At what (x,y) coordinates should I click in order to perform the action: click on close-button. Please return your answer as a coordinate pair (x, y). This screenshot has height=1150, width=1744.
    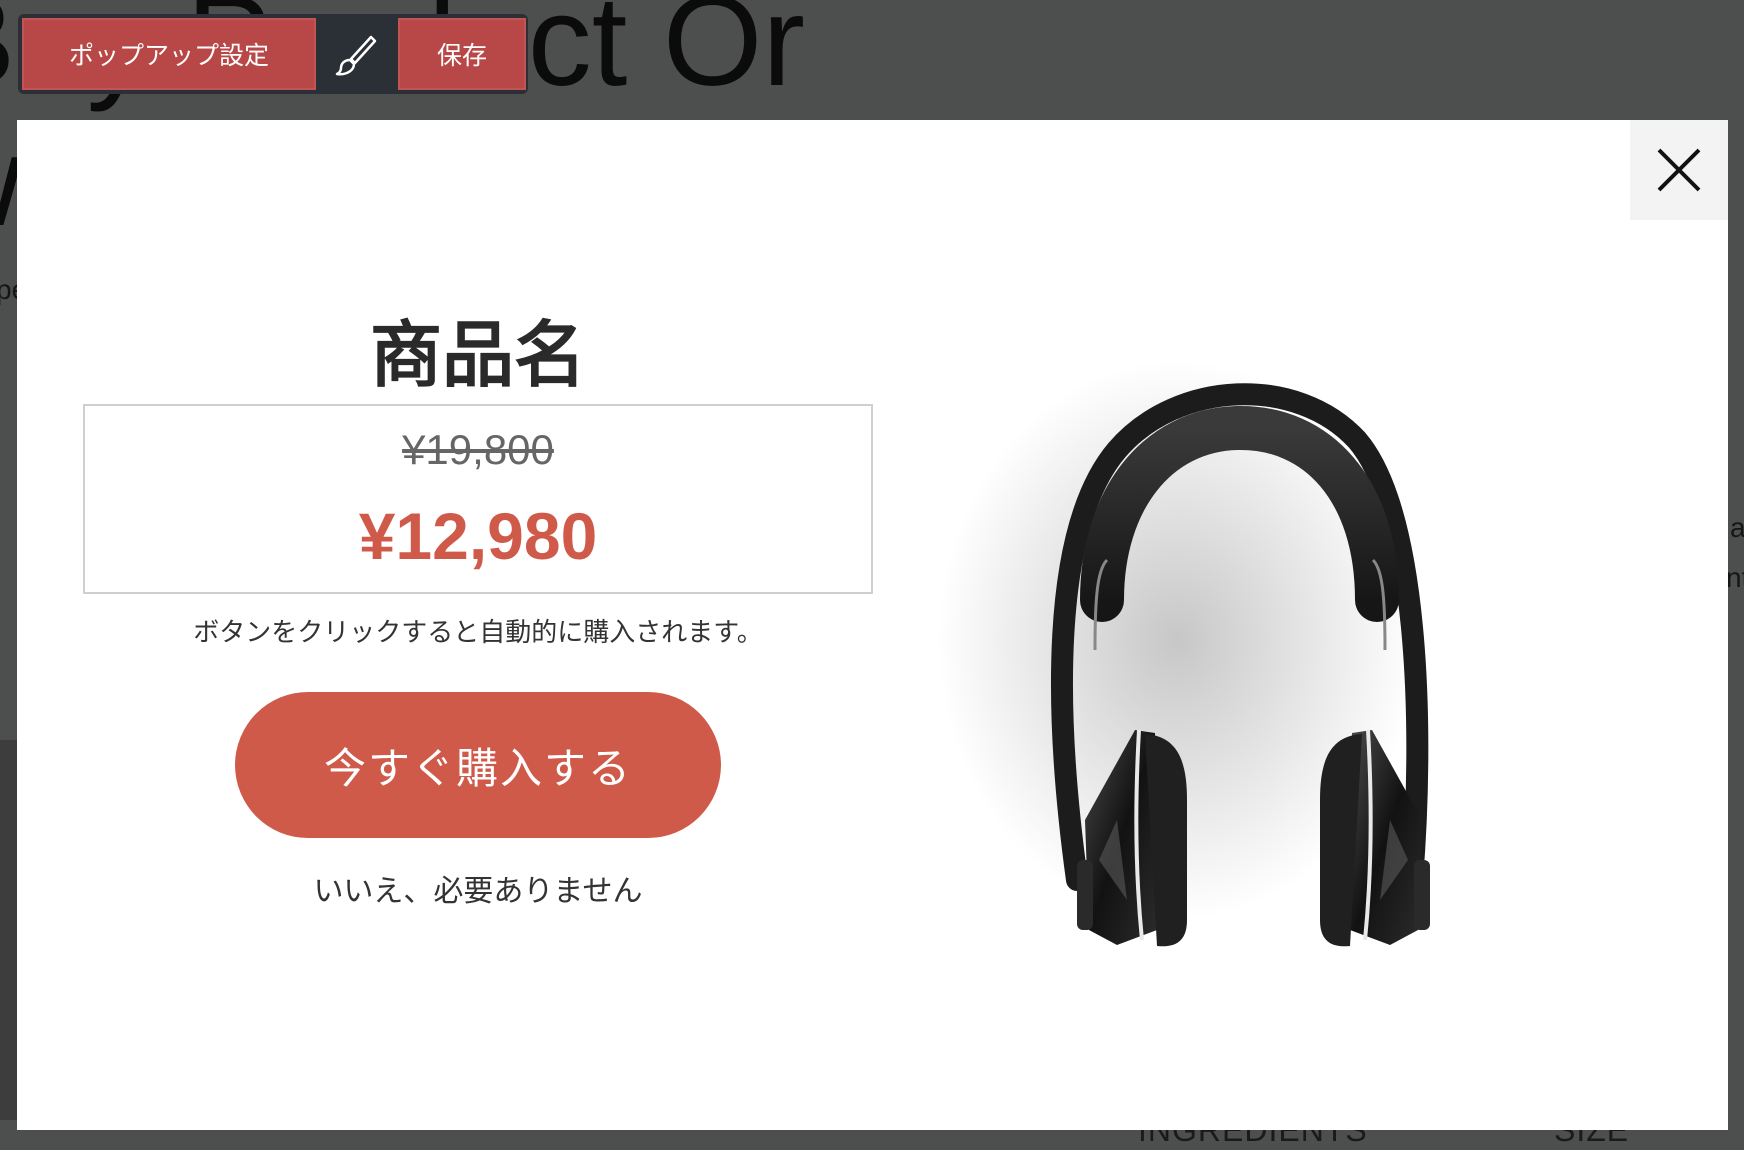
    Looking at the image, I should click on (1679, 170).